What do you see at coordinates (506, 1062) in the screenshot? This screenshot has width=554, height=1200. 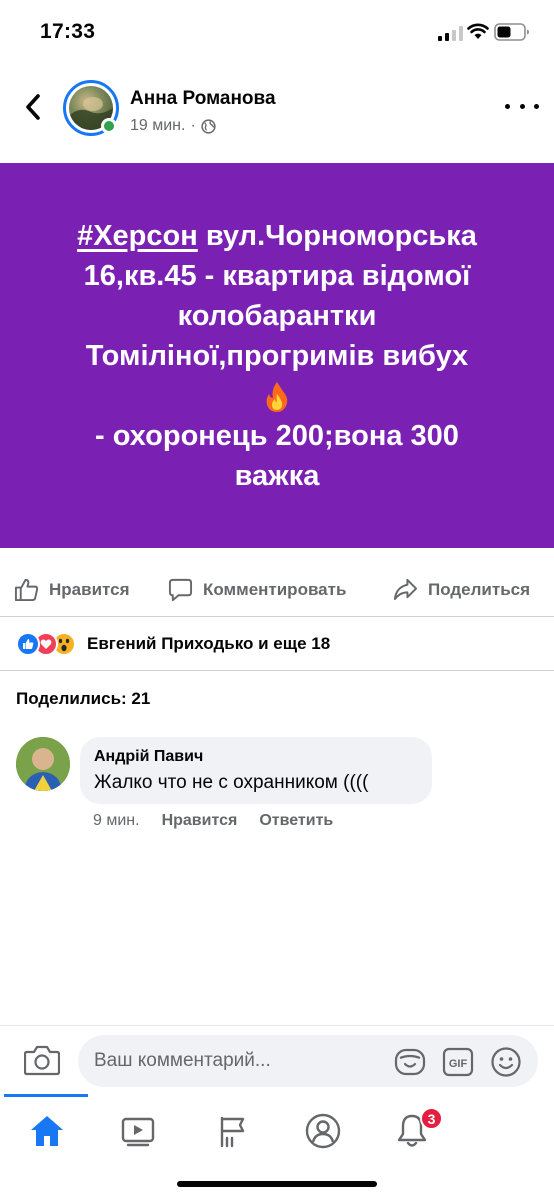 I see `emoji-icon` at bounding box center [506, 1062].